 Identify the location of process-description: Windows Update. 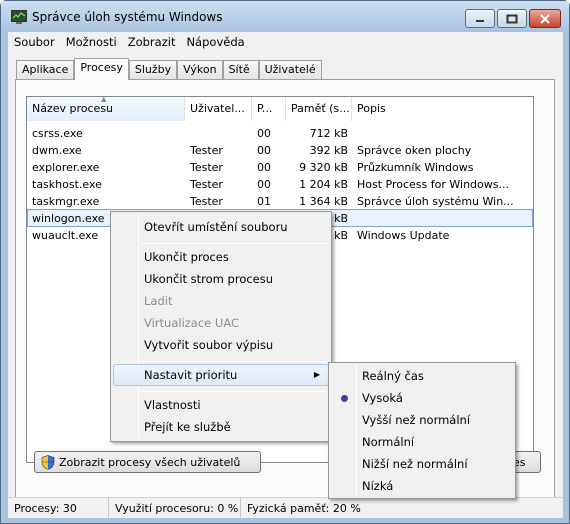
(403, 235).